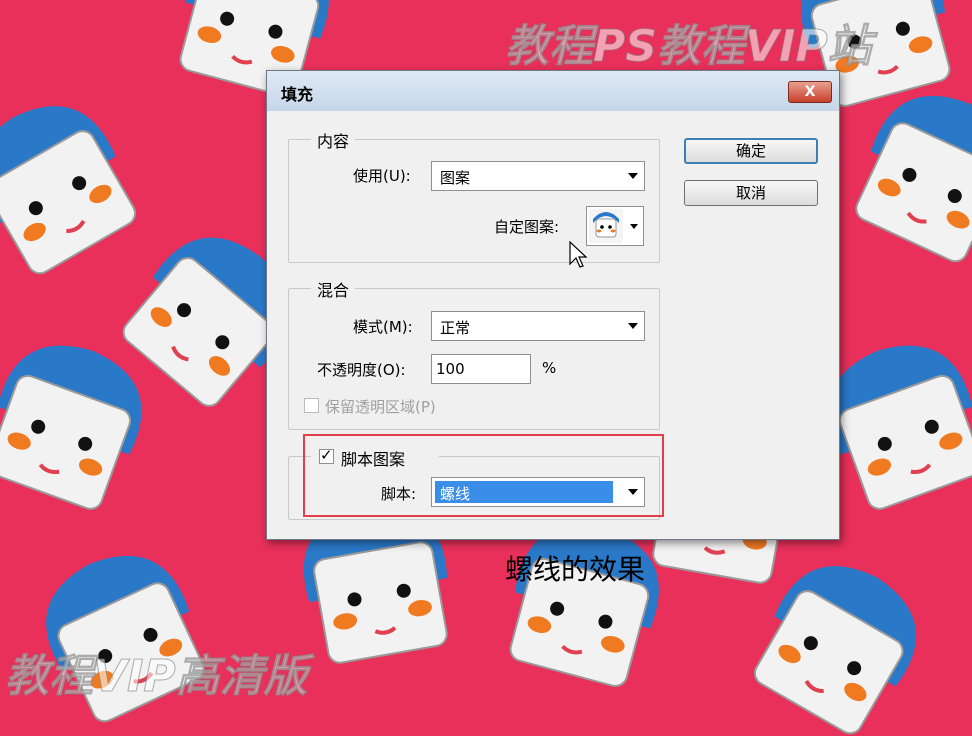 This screenshot has width=972, height=736. What do you see at coordinates (578, 254) in the screenshot?
I see `mouse-pointer-icon` at bounding box center [578, 254].